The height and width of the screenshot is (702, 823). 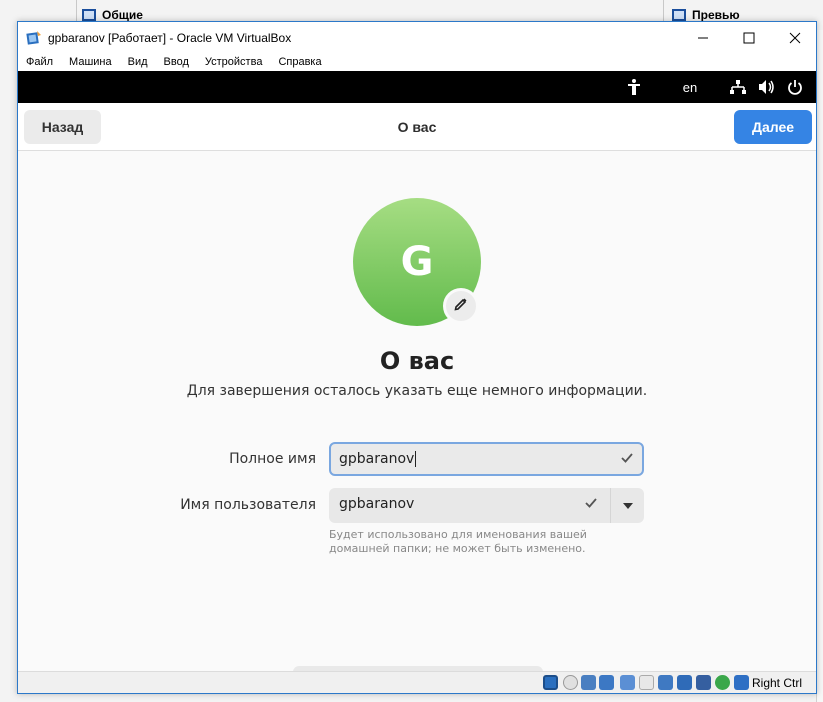 What do you see at coordinates (634, 87) in the screenshot?
I see `accessibility-icon` at bounding box center [634, 87].